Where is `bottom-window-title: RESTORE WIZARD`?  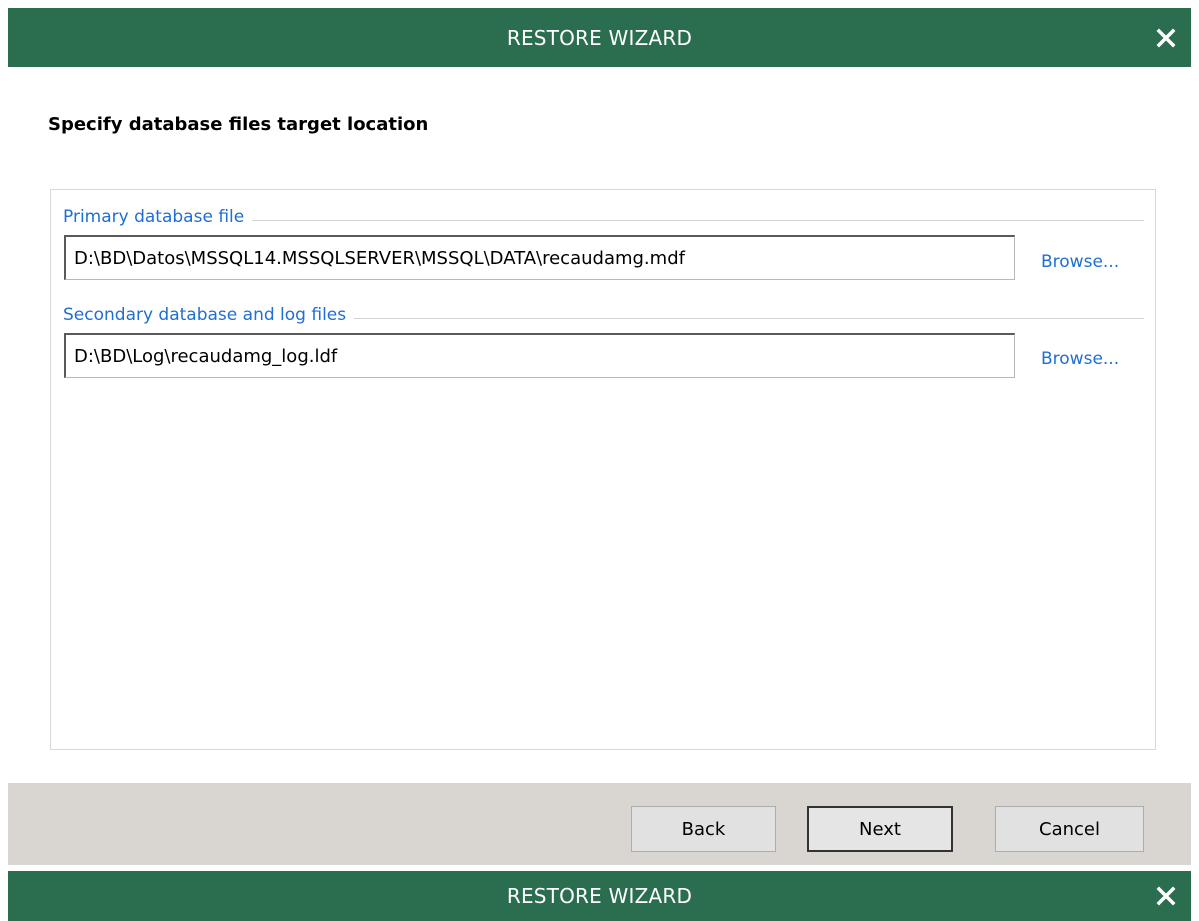
bottom-window-title: RESTORE WIZARD is located at coordinates (599, 896).